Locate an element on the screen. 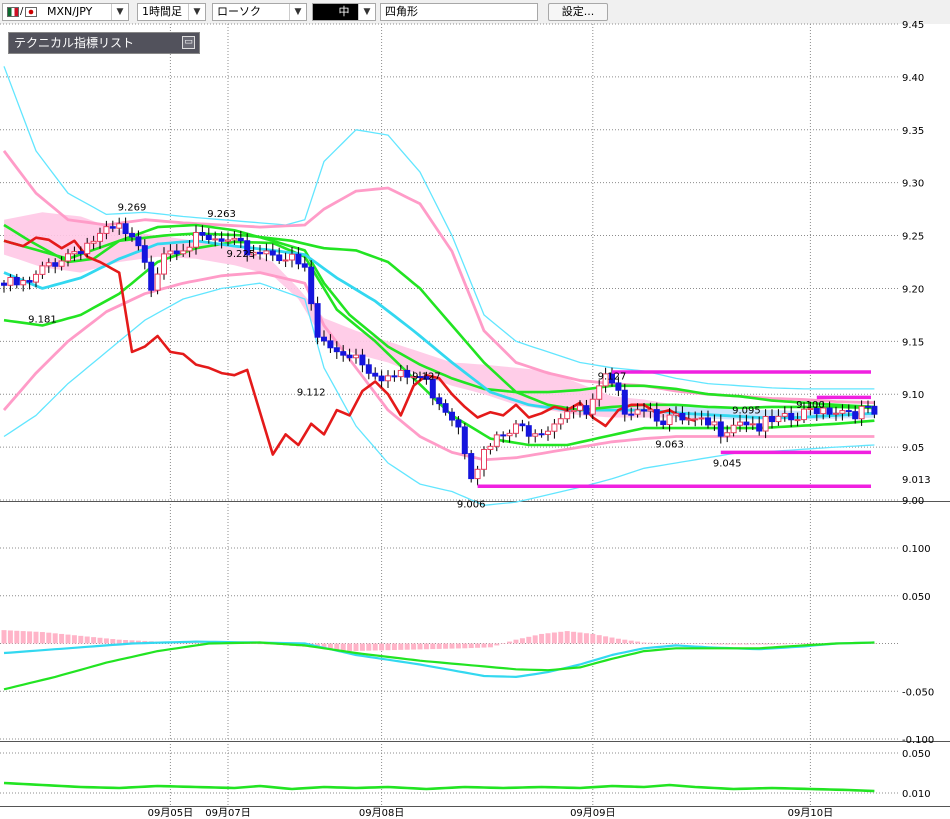 This screenshot has width=950, height=819. bottom-indicator-line is located at coordinates (439, 787).